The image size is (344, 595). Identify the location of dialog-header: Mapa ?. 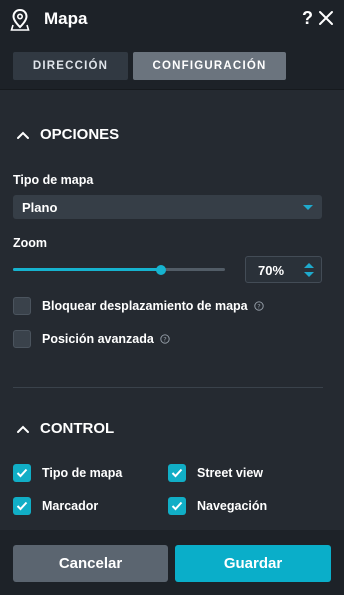
(172, 20).